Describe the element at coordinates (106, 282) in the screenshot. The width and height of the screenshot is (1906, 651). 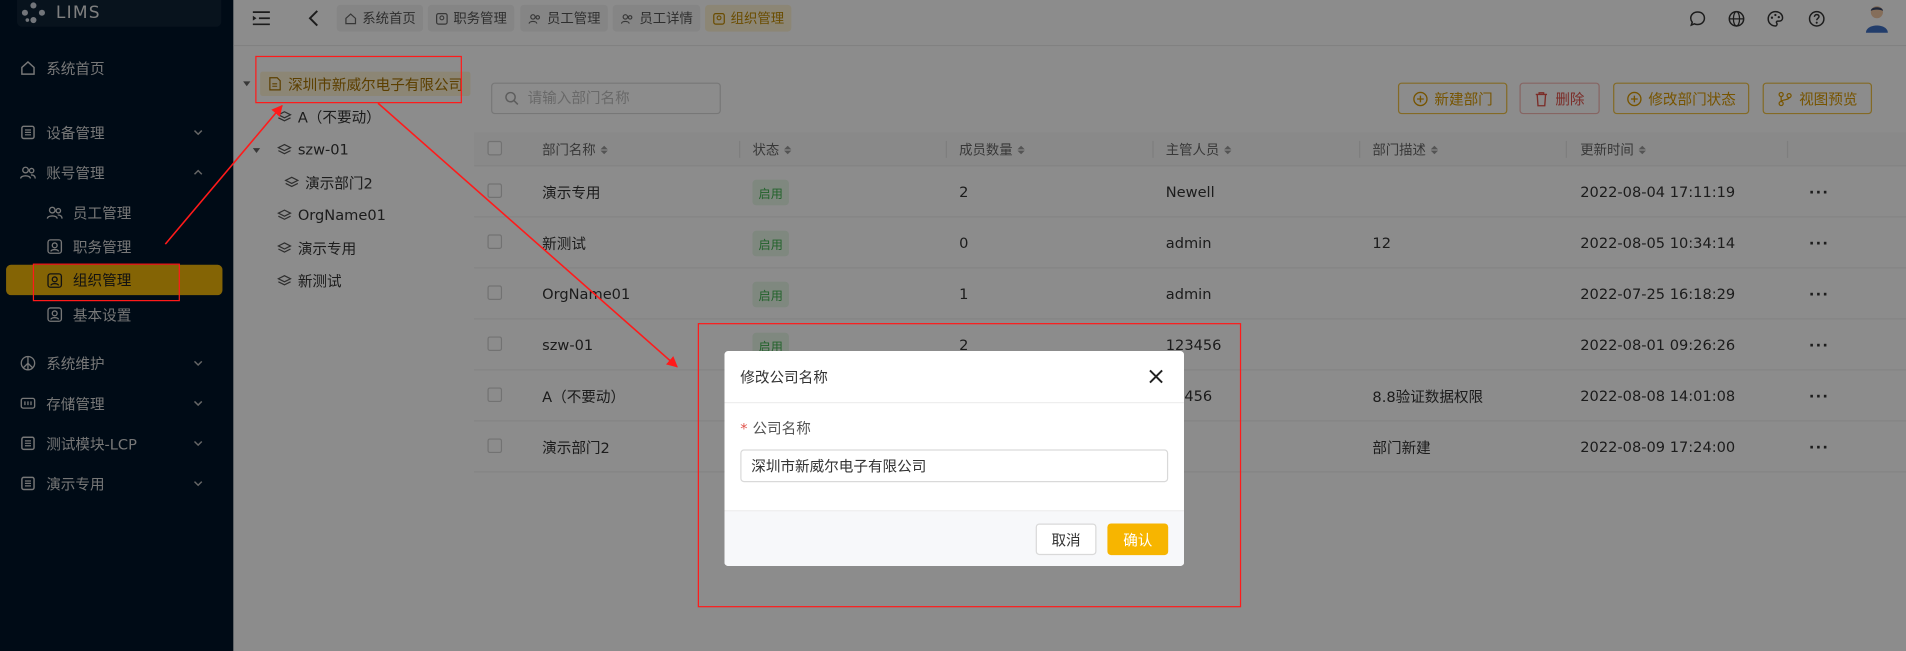
I see `annotation-box-sidebar` at that location.